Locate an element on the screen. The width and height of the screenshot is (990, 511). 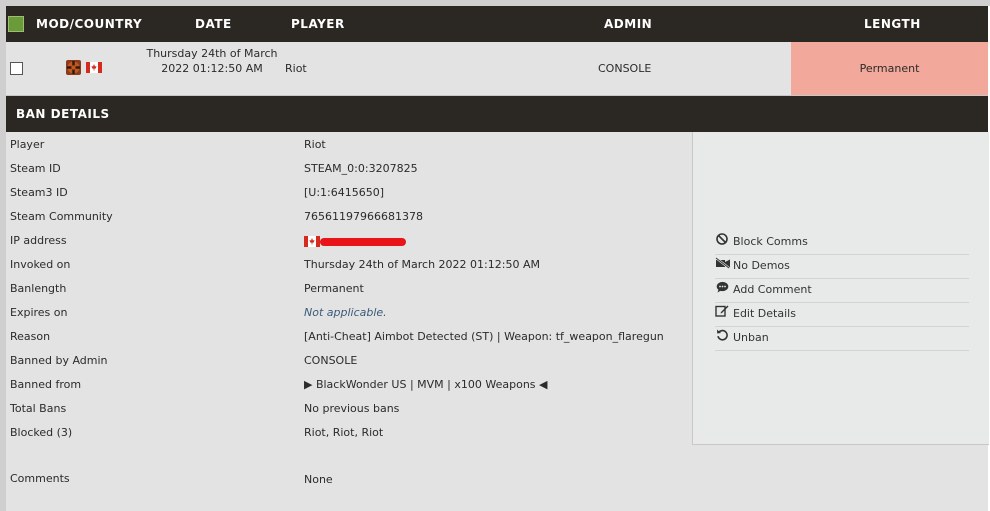
column-player: PLAYER is located at coordinates (318, 24).